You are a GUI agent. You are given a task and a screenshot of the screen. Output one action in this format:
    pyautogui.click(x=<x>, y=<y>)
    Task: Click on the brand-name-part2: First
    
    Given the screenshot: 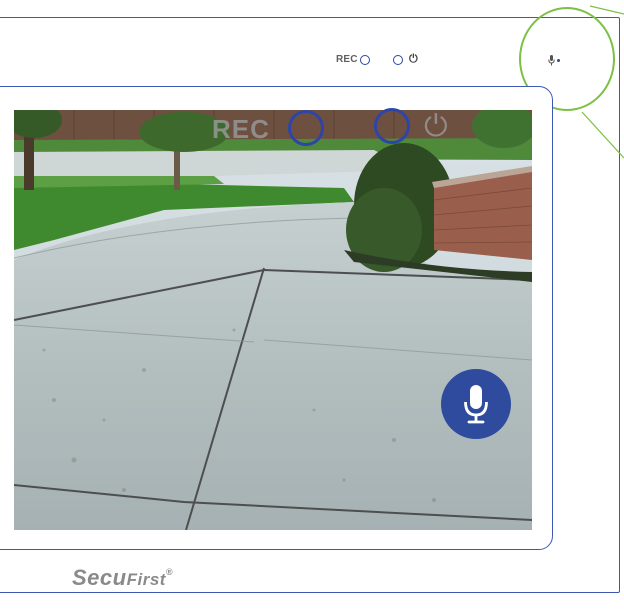 What is the action you would take?
    pyautogui.click(x=146, y=579)
    